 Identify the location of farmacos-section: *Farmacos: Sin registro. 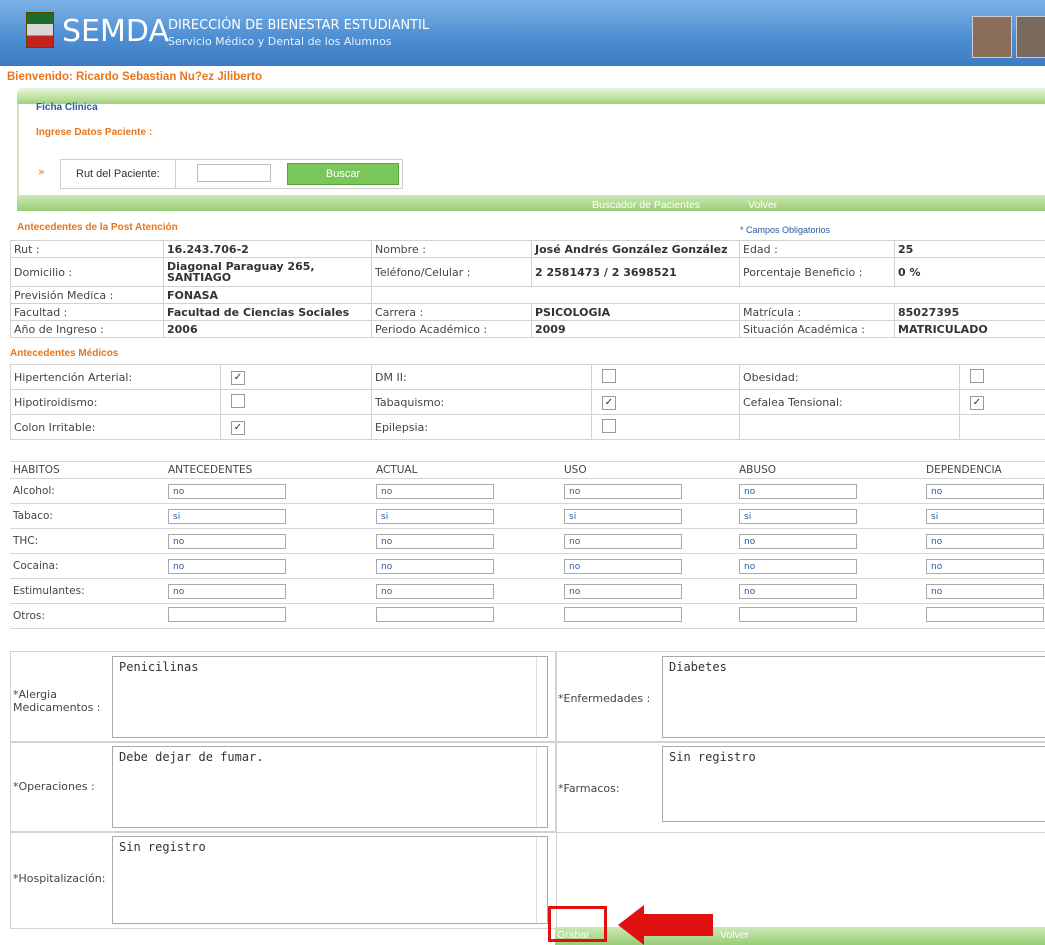
(800, 787).